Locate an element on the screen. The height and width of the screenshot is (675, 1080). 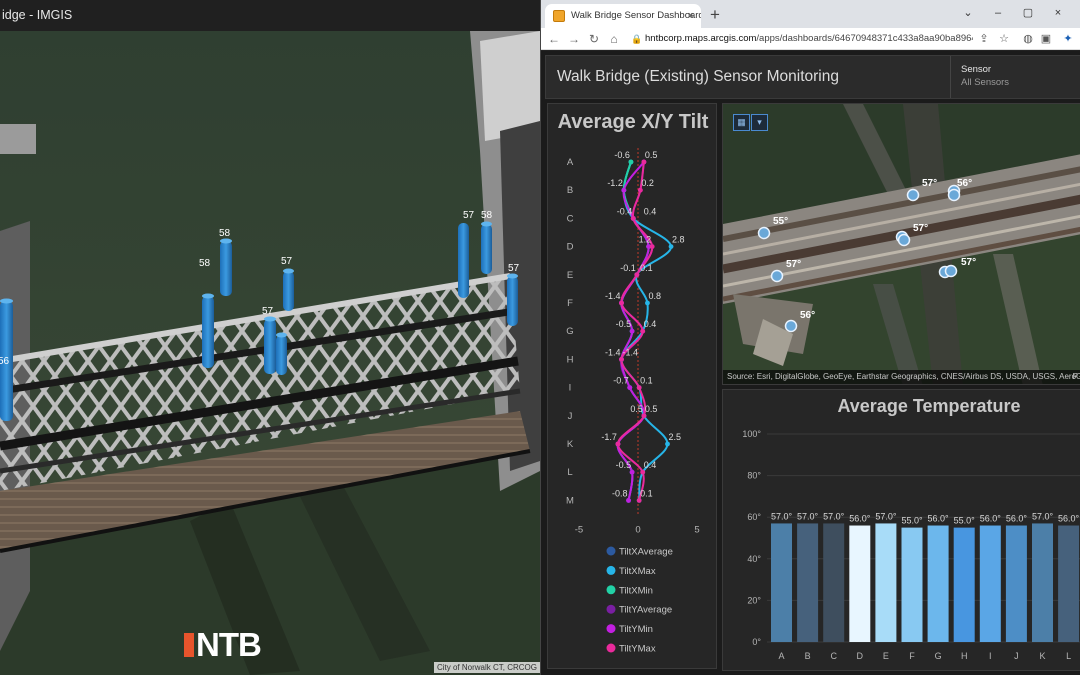
tilt-data-label: -0.8 is located at coordinates (620, 493).